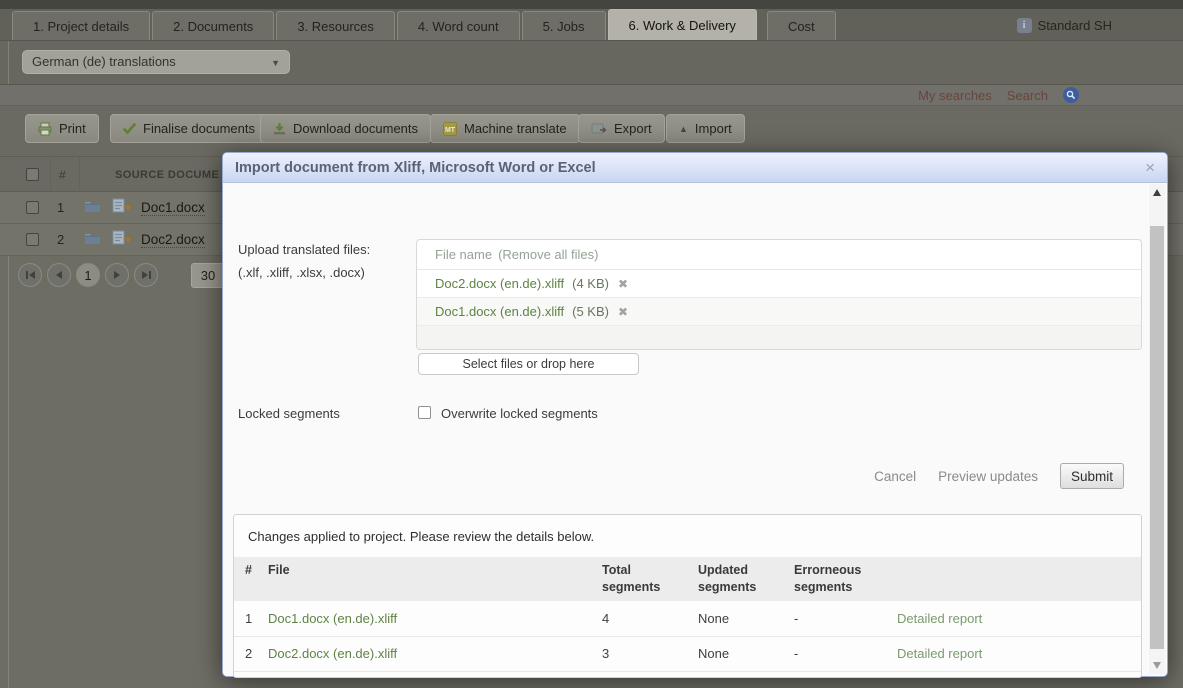 The height and width of the screenshot is (688, 1183). Describe the element at coordinates (1071, 95) in the screenshot. I see `search-icon` at that location.